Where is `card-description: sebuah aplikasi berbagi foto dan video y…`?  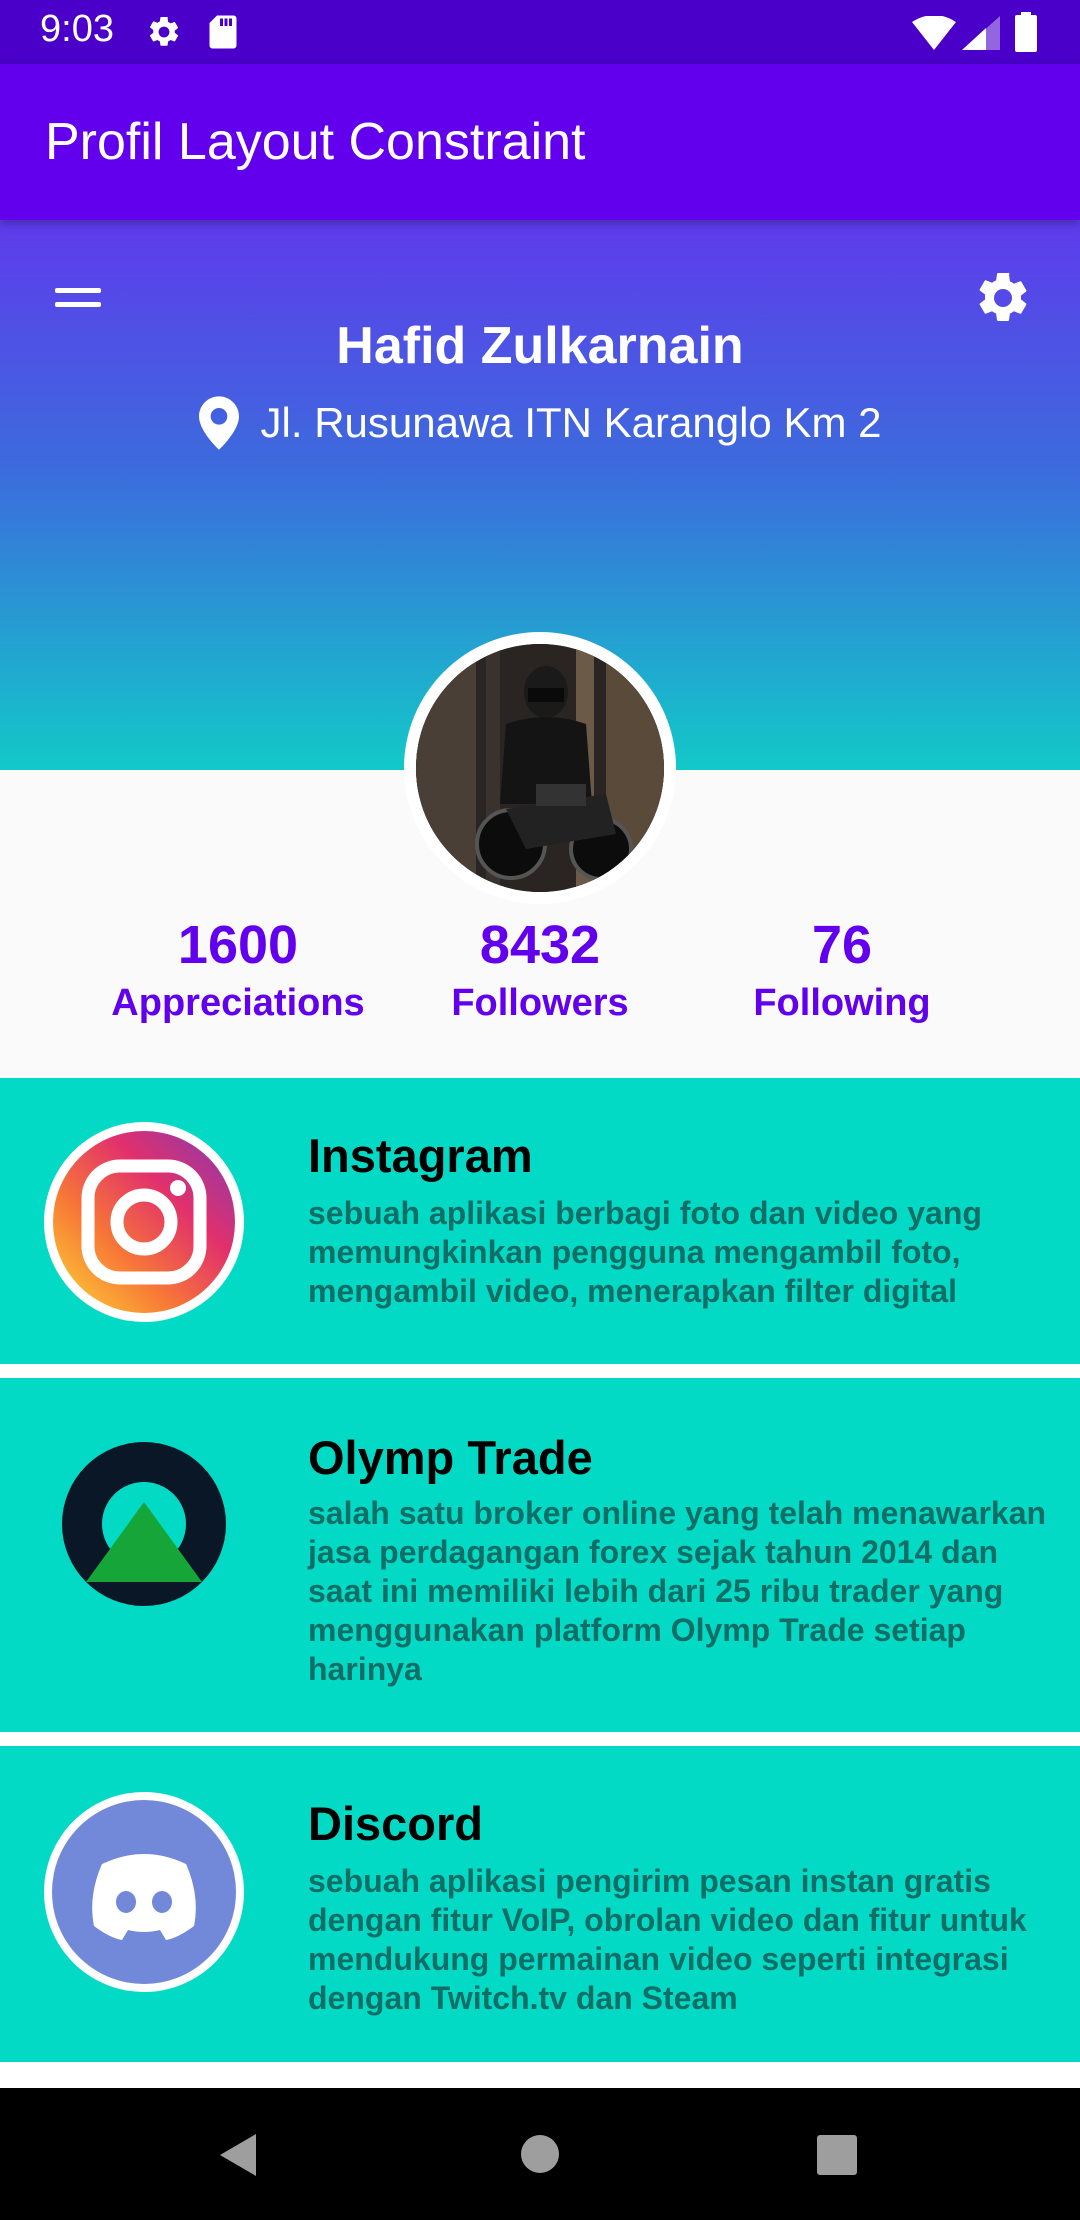 card-description: sebuah aplikasi berbagi foto dan video y… is located at coordinates (645, 1252).